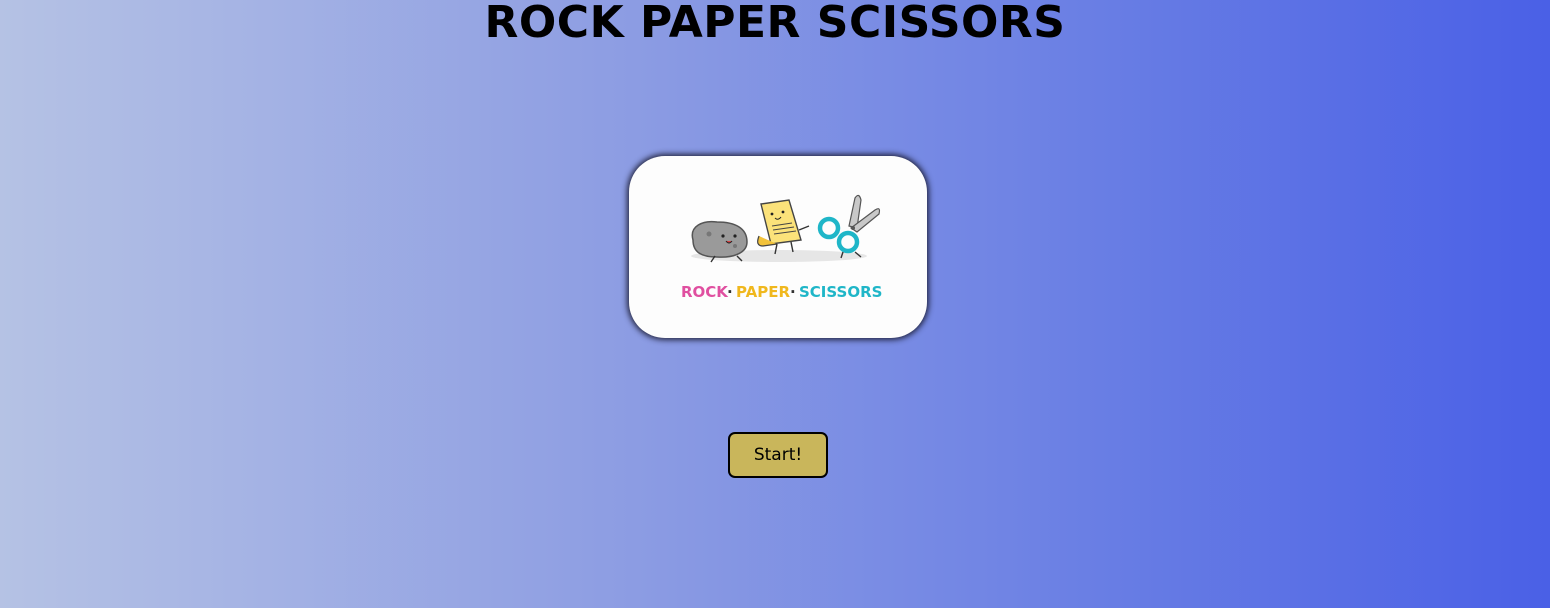 The width and height of the screenshot is (1550, 608). What do you see at coordinates (840, 292) in the screenshot?
I see `logo-word-scissors: SCISSORS` at bounding box center [840, 292].